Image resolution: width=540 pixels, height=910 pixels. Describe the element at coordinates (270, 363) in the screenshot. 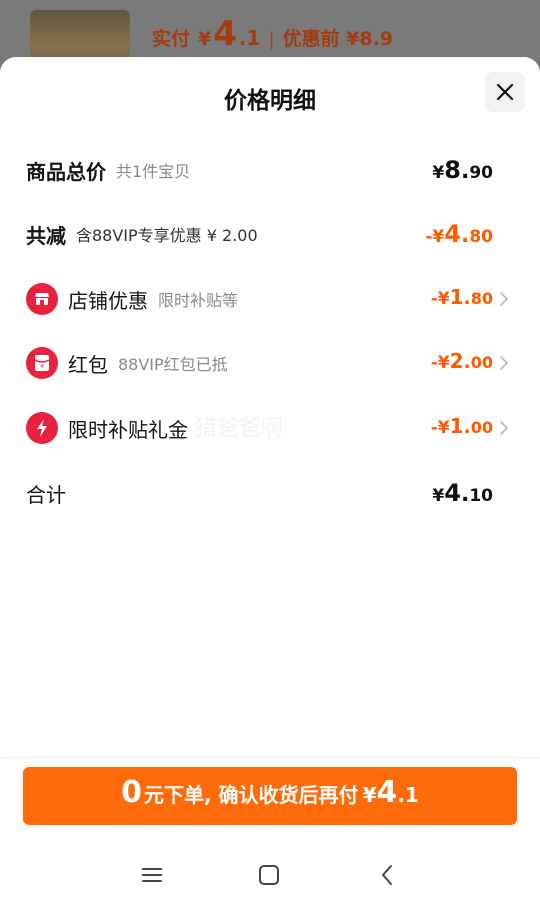

I see `row-red-packet: ¥ 红包 88VIP红包已抵 - ¥ 2 . 00` at that location.